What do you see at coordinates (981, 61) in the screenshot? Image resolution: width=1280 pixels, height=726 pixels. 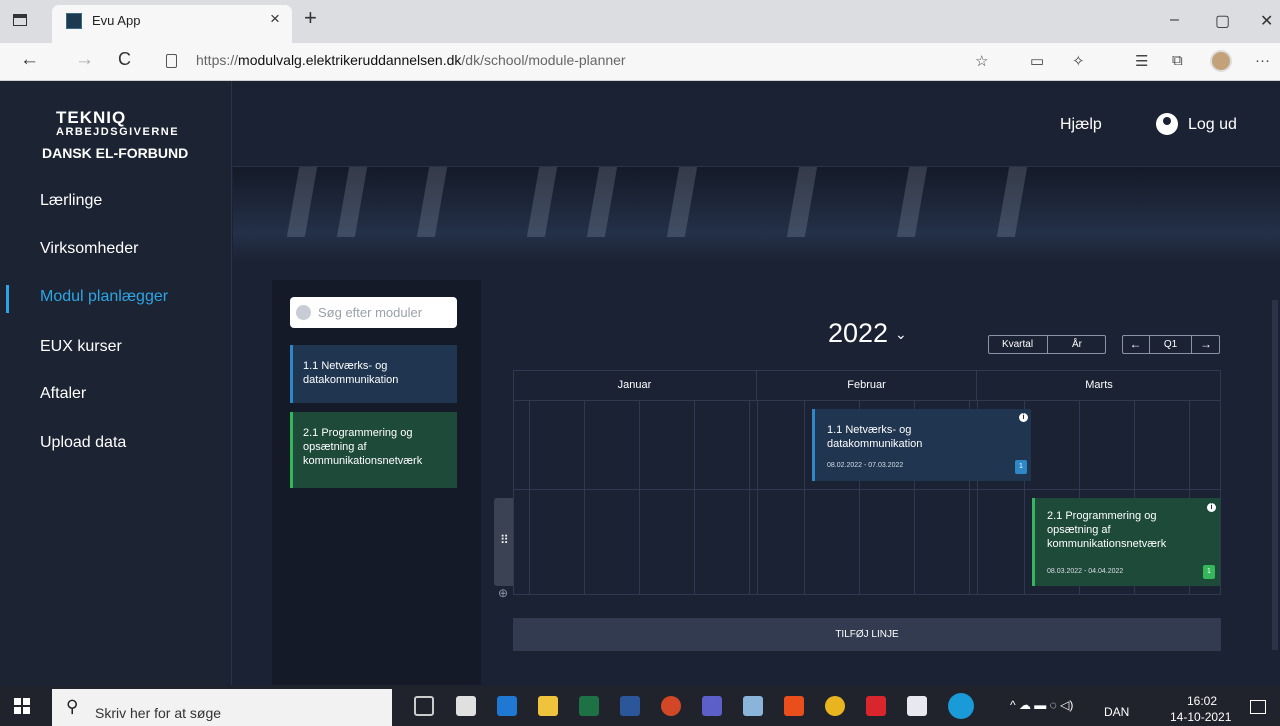 I see `favorite-star-icon: ☆` at bounding box center [981, 61].